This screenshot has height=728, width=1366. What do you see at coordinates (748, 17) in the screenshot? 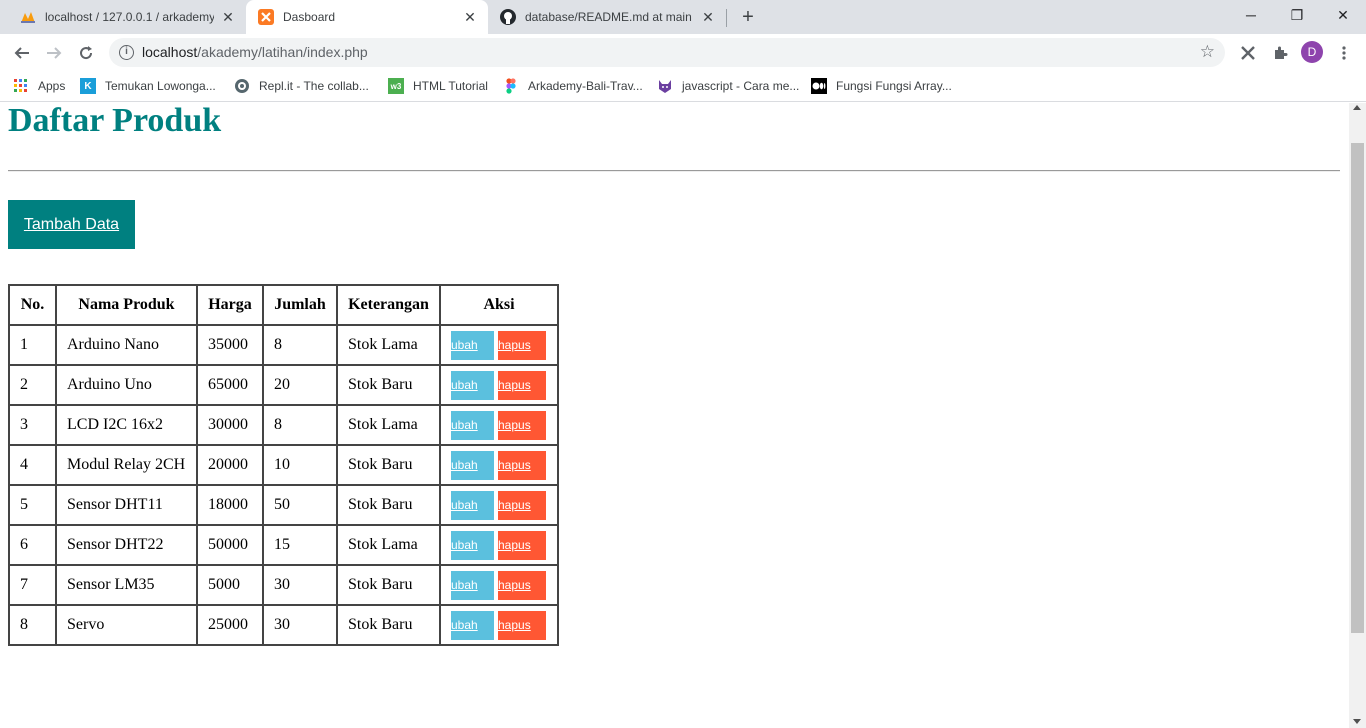
I see `new-tab-plus-icon: +` at bounding box center [748, 17].